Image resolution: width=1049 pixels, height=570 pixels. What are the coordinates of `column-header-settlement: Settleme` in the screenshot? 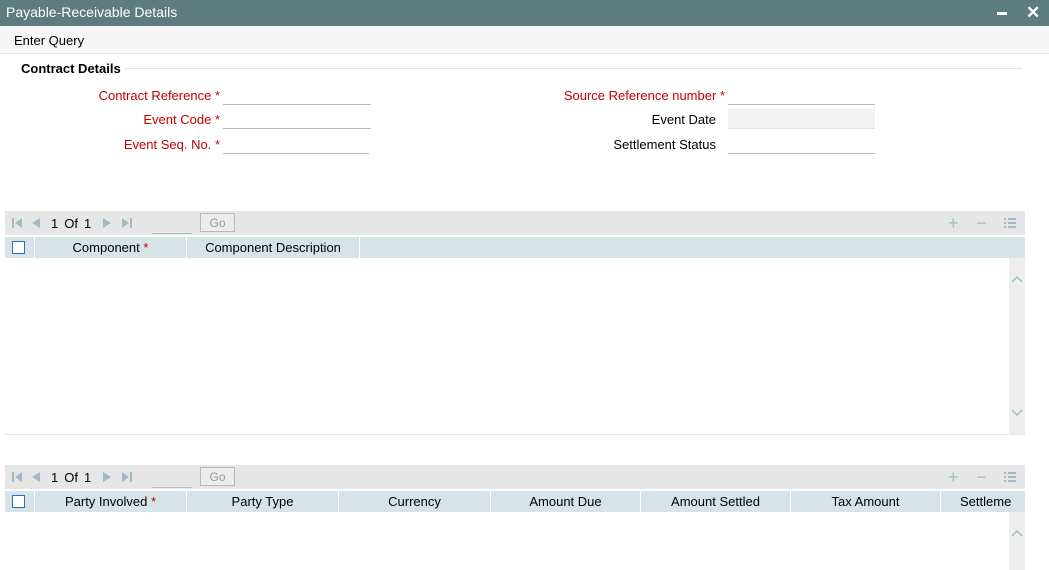 It's located at (983, 501).